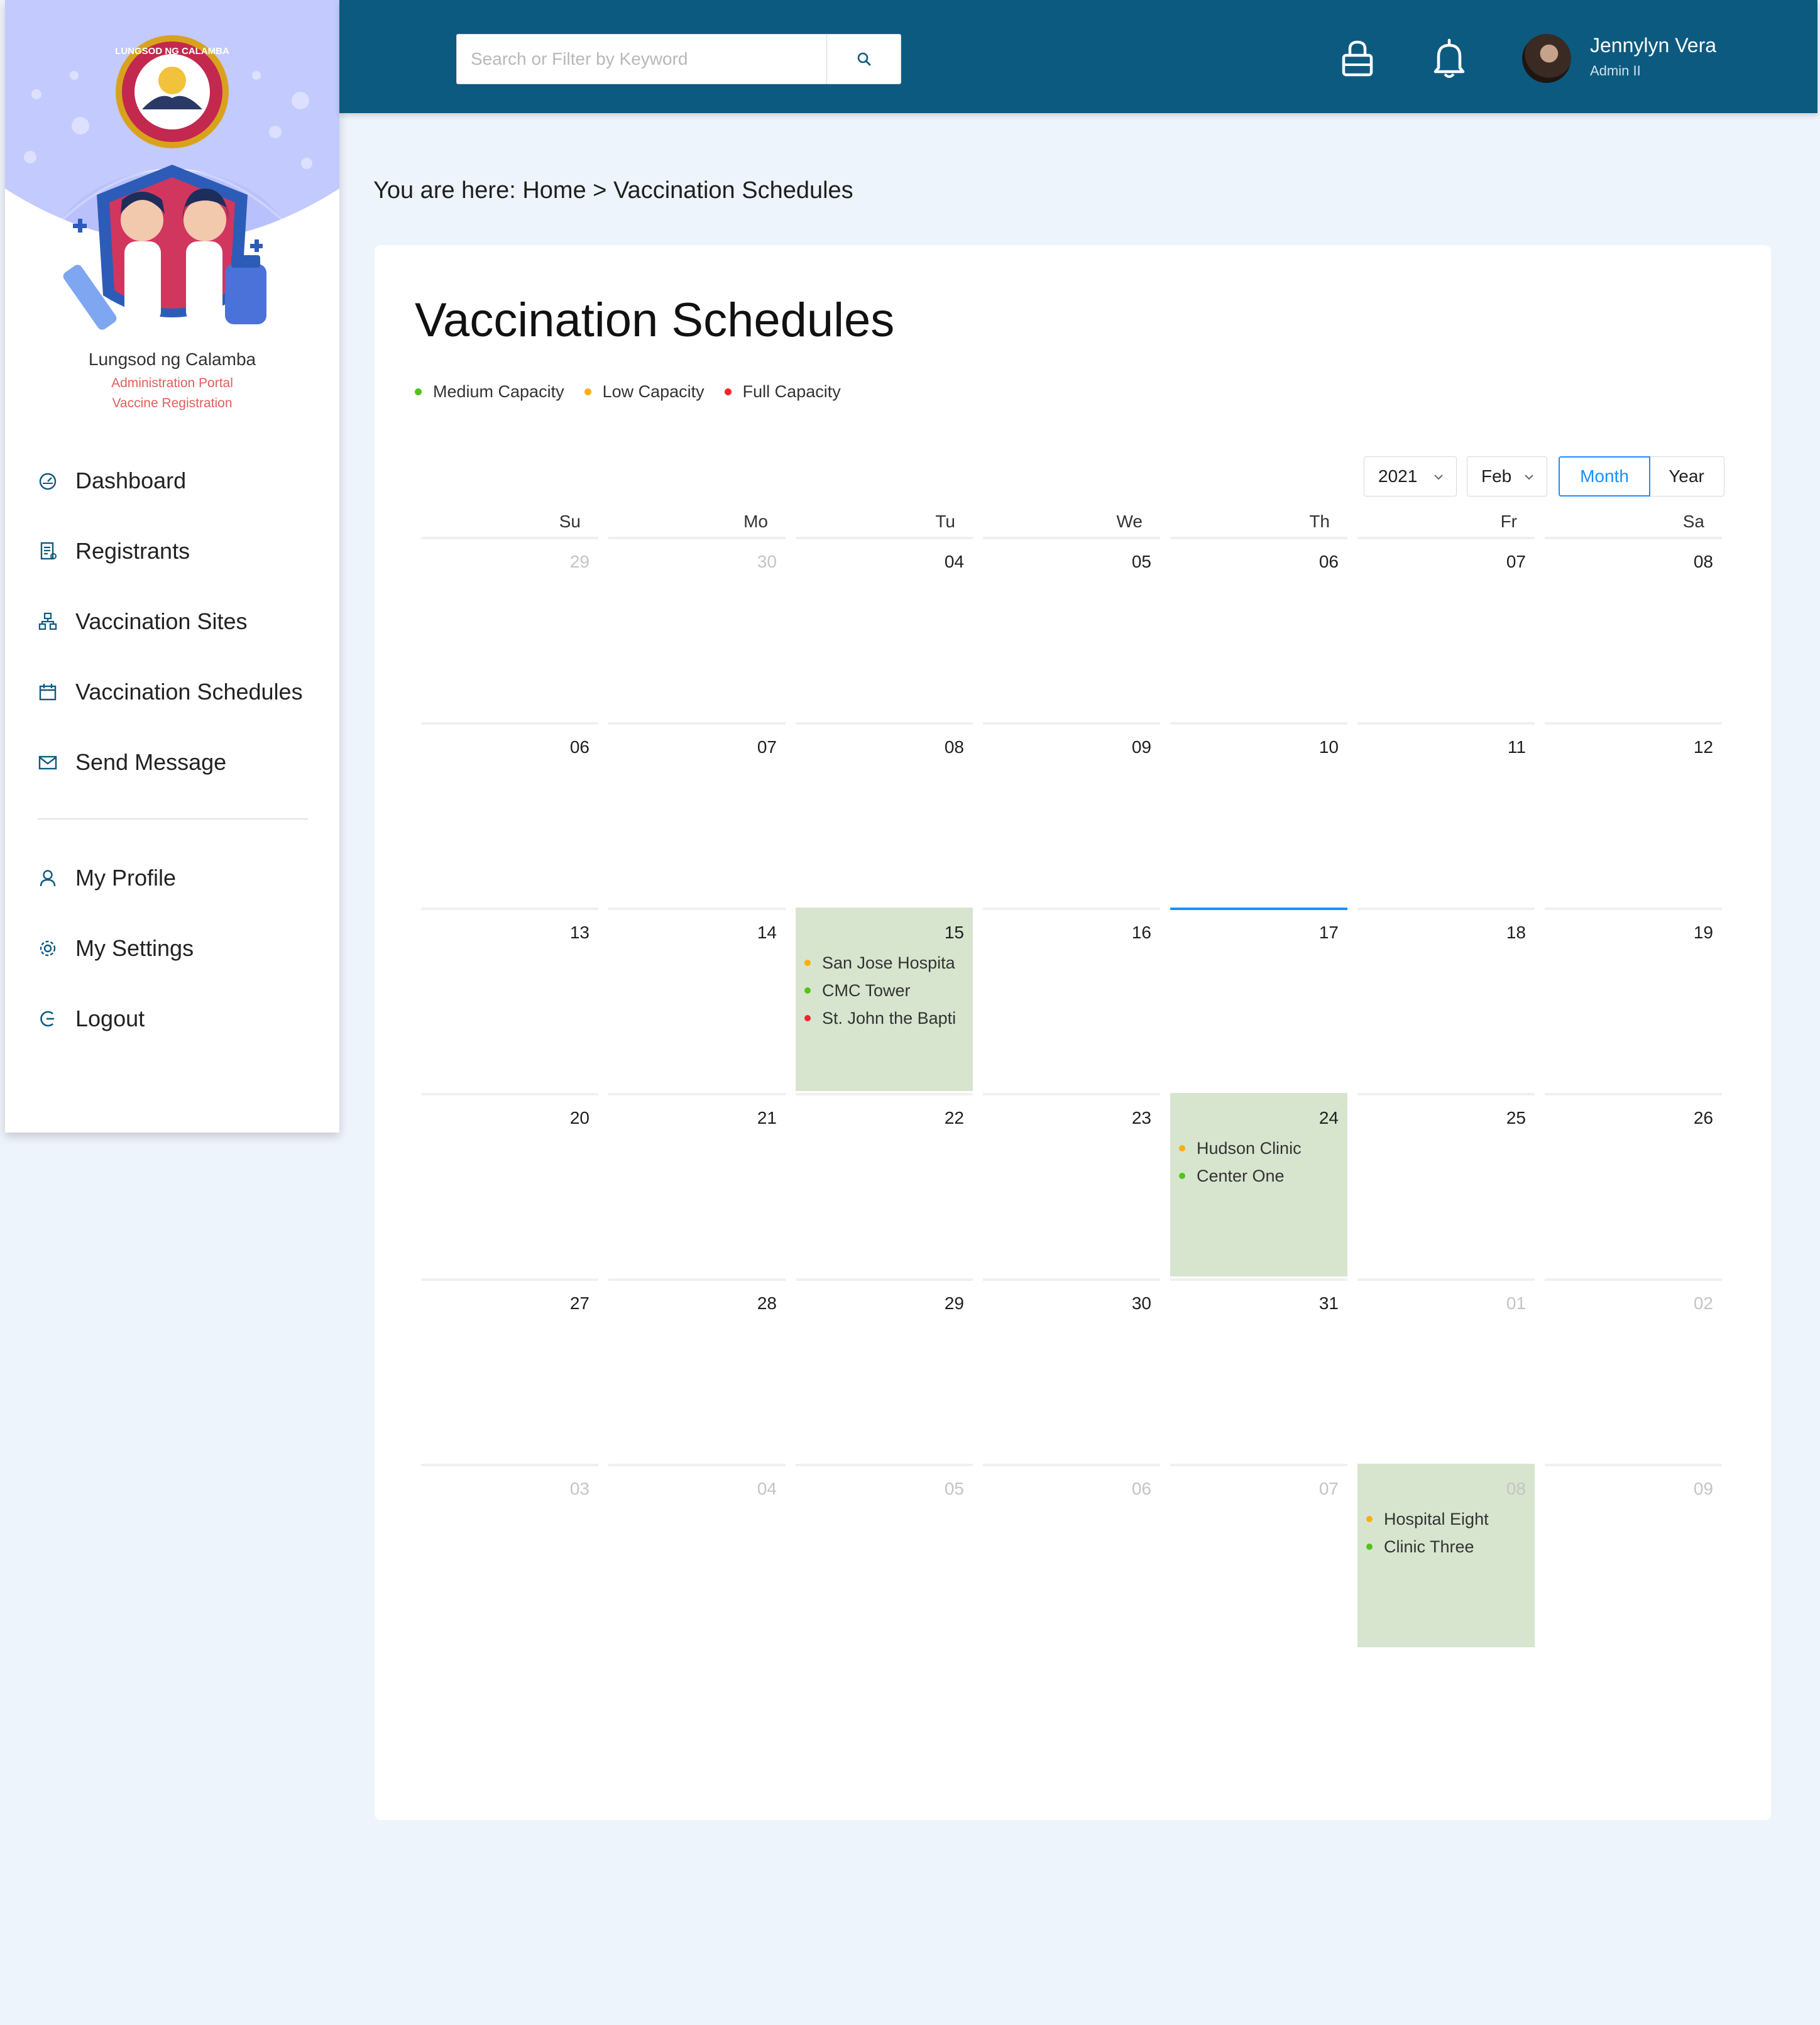  Describe the element at coordinates (1446, 1370) in the screenshot. I see `calendar-day-cell: 01` at that location.